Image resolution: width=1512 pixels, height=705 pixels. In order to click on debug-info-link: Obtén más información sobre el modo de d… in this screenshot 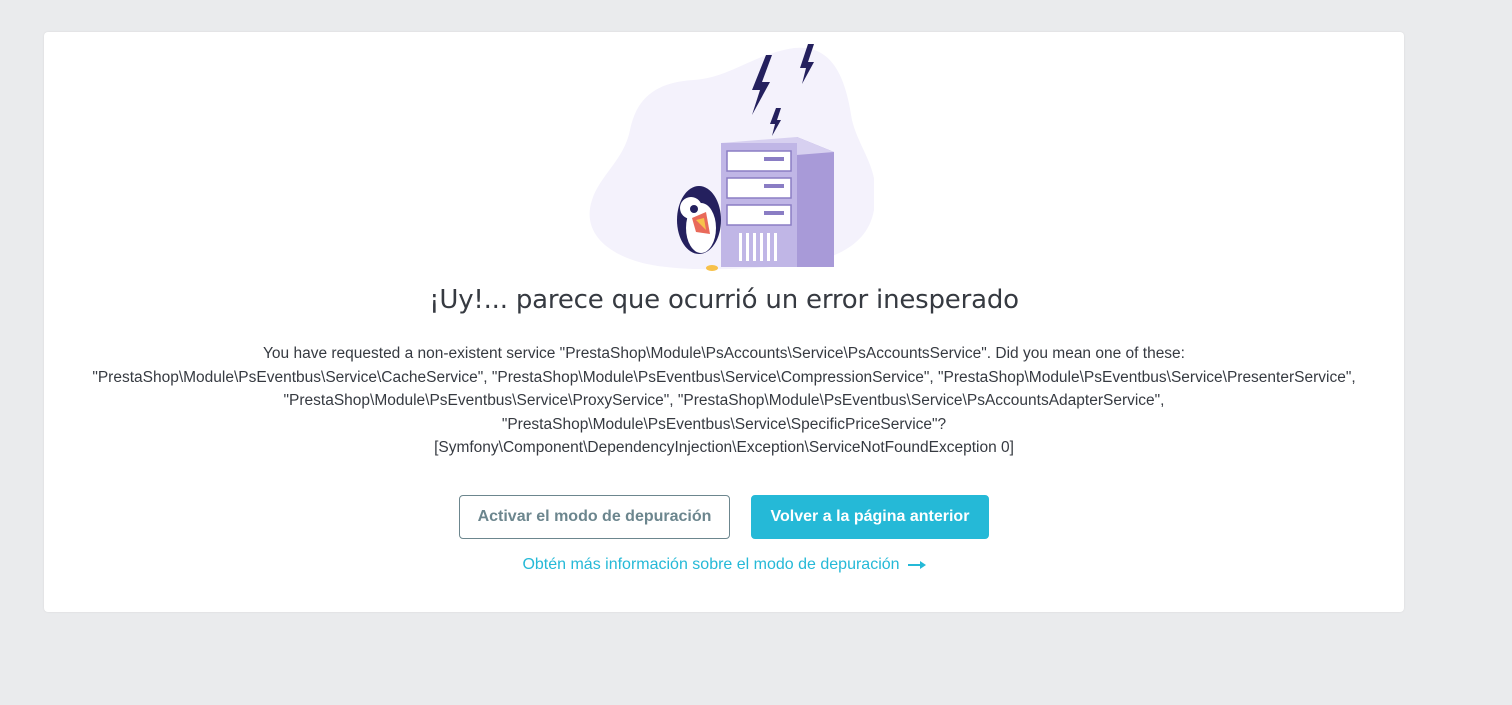, I will do `click(724, 565)`.